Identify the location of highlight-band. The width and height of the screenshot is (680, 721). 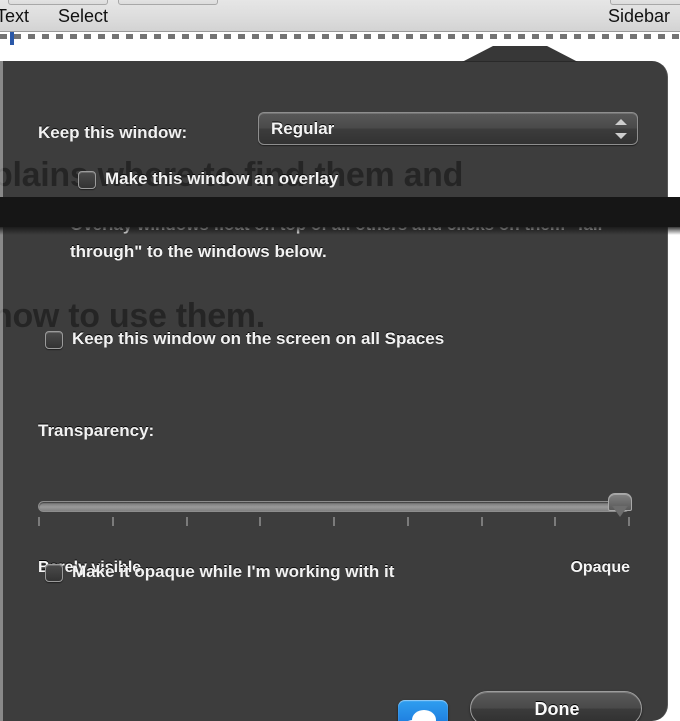
(340, 212).